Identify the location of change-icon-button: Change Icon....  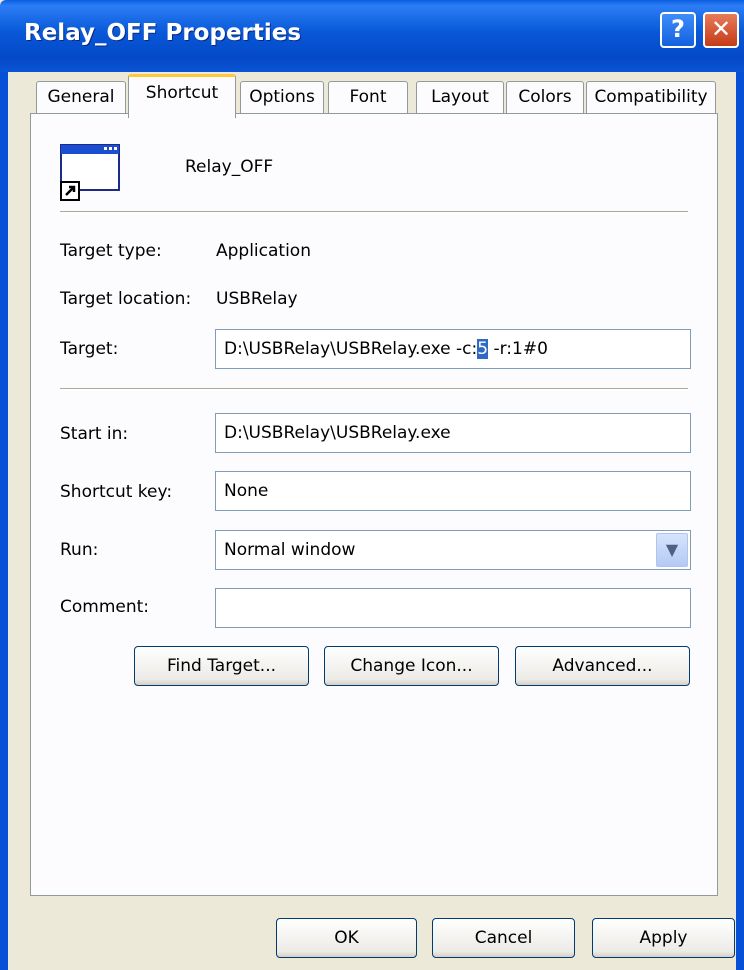
(411, 666).